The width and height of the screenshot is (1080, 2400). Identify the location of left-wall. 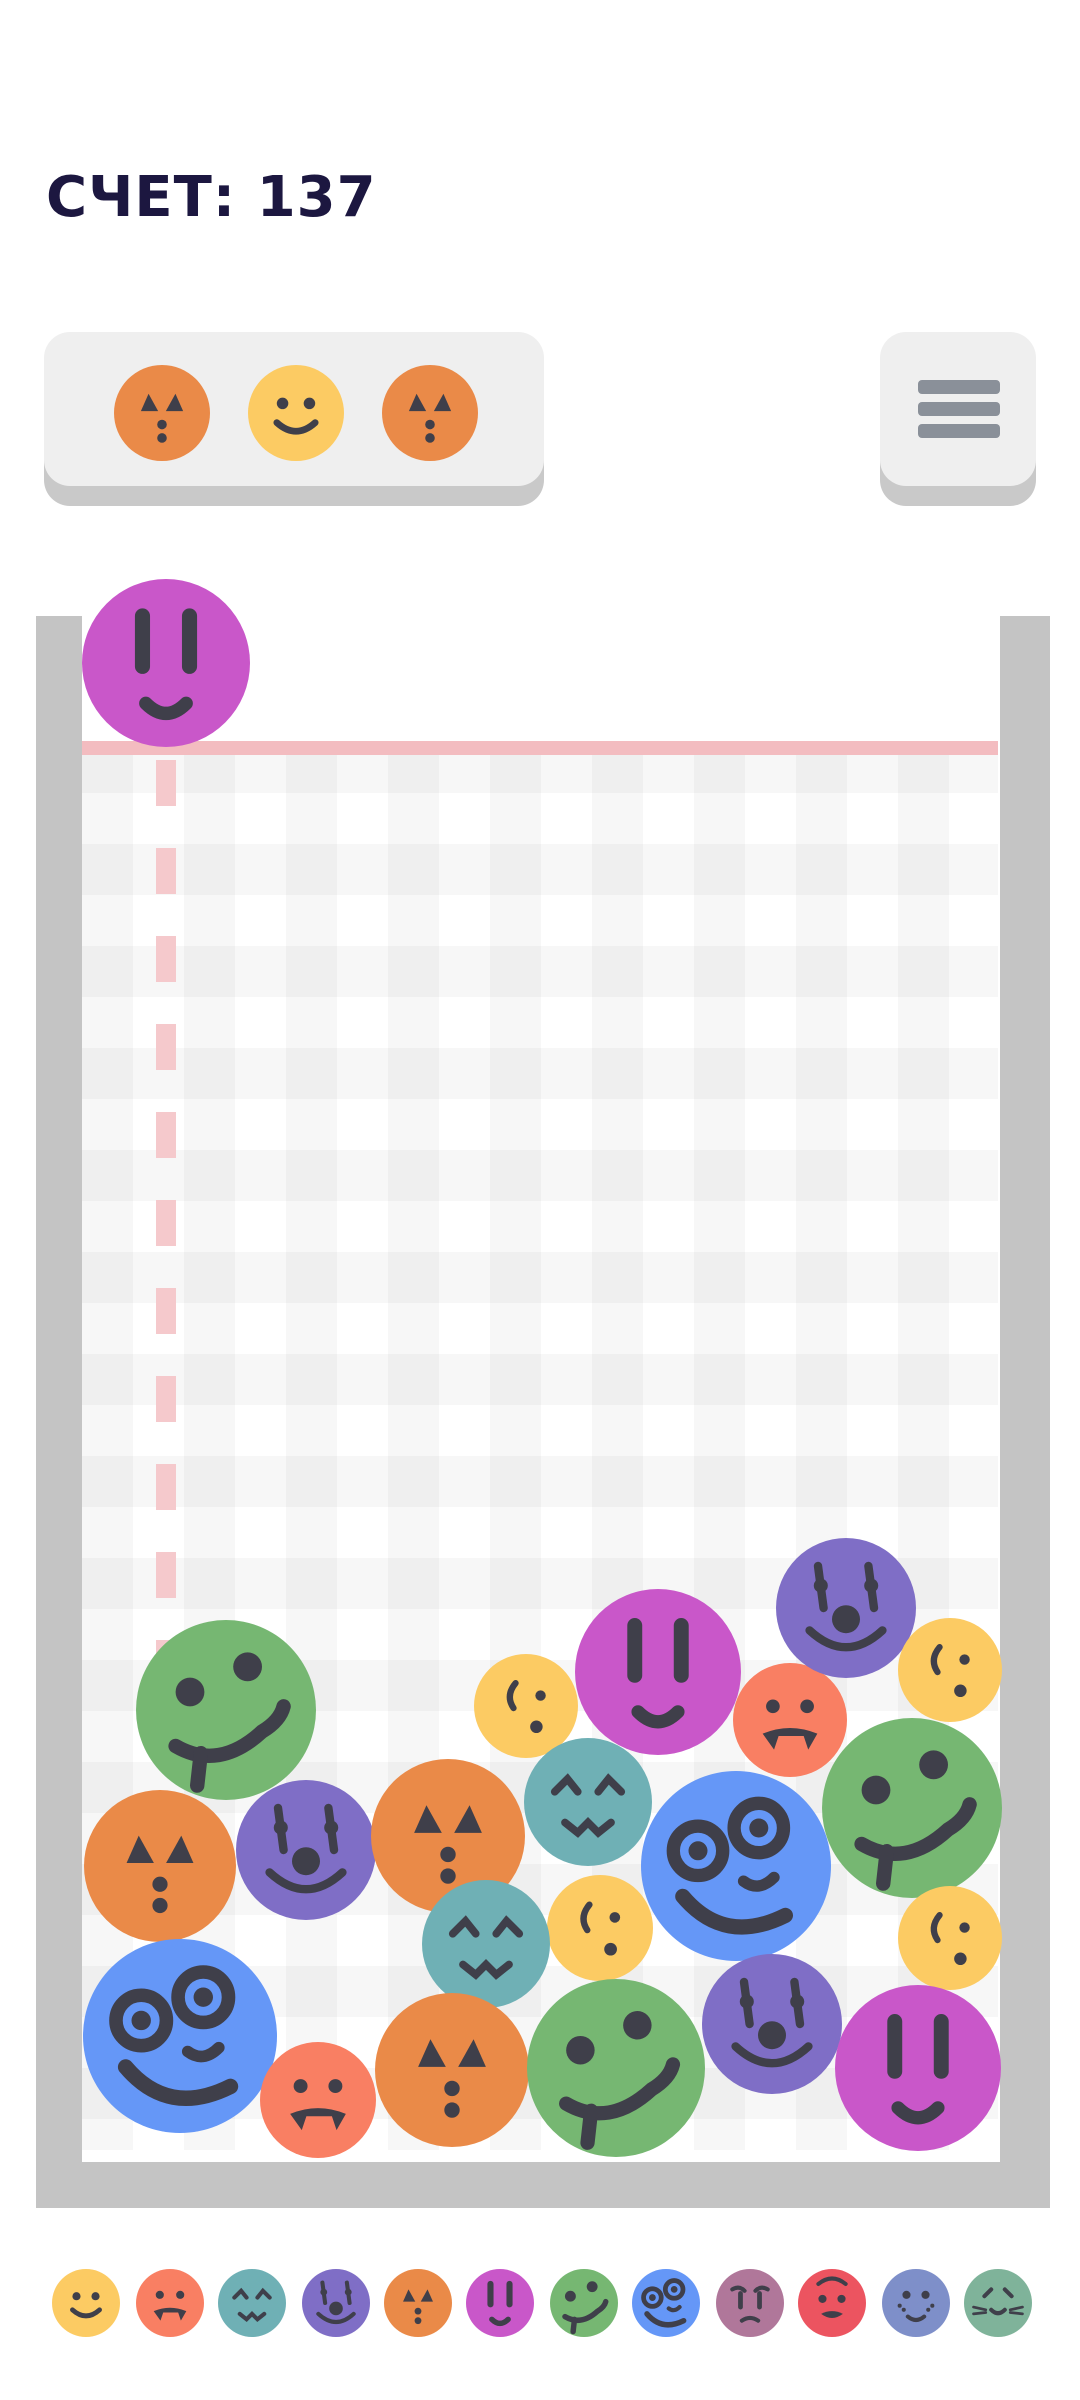
(59, 1412).